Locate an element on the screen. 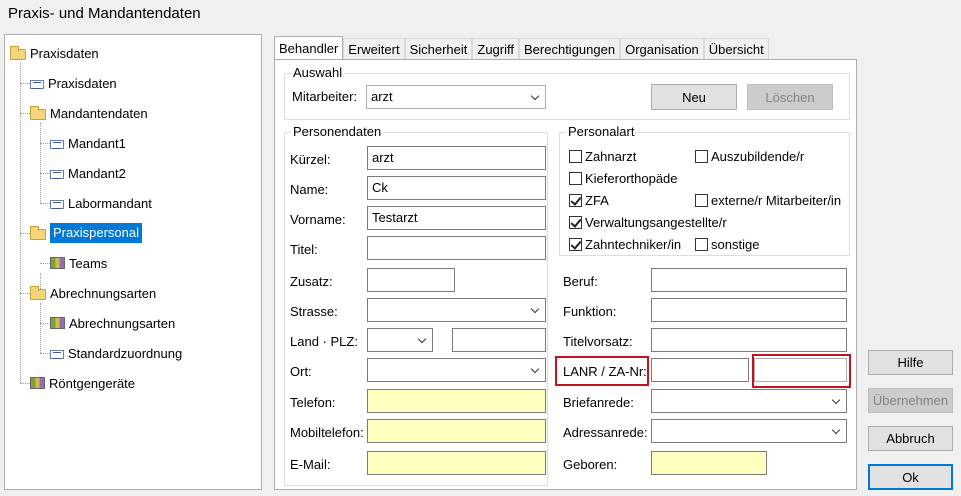 The width and height of the screenshot is (961, 496). geboren-label: Geboren: is located at coordinates (590, 464).